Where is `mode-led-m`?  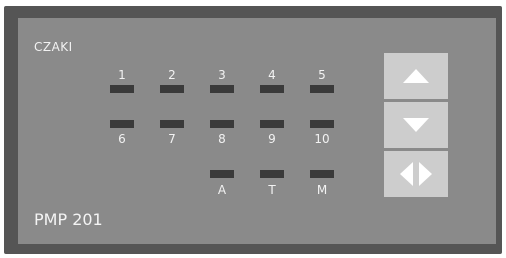 mode-led-m is located at coordinates (322, 174).